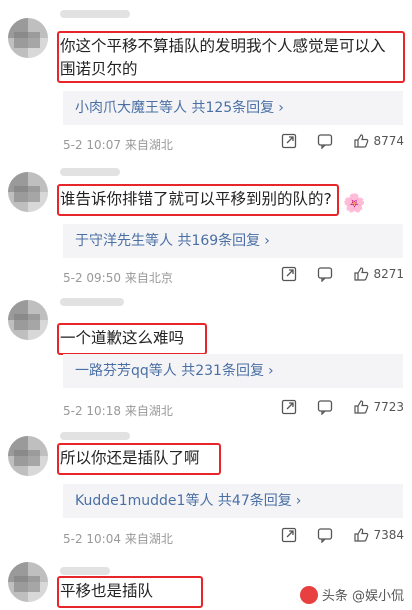 The width and height of the screenshot is (412, 610). What do you see at coordinates (122, 338) in the screenshot?
I see `comment-text: 一个道歉这么难吗` at bounding box center [122, 338].